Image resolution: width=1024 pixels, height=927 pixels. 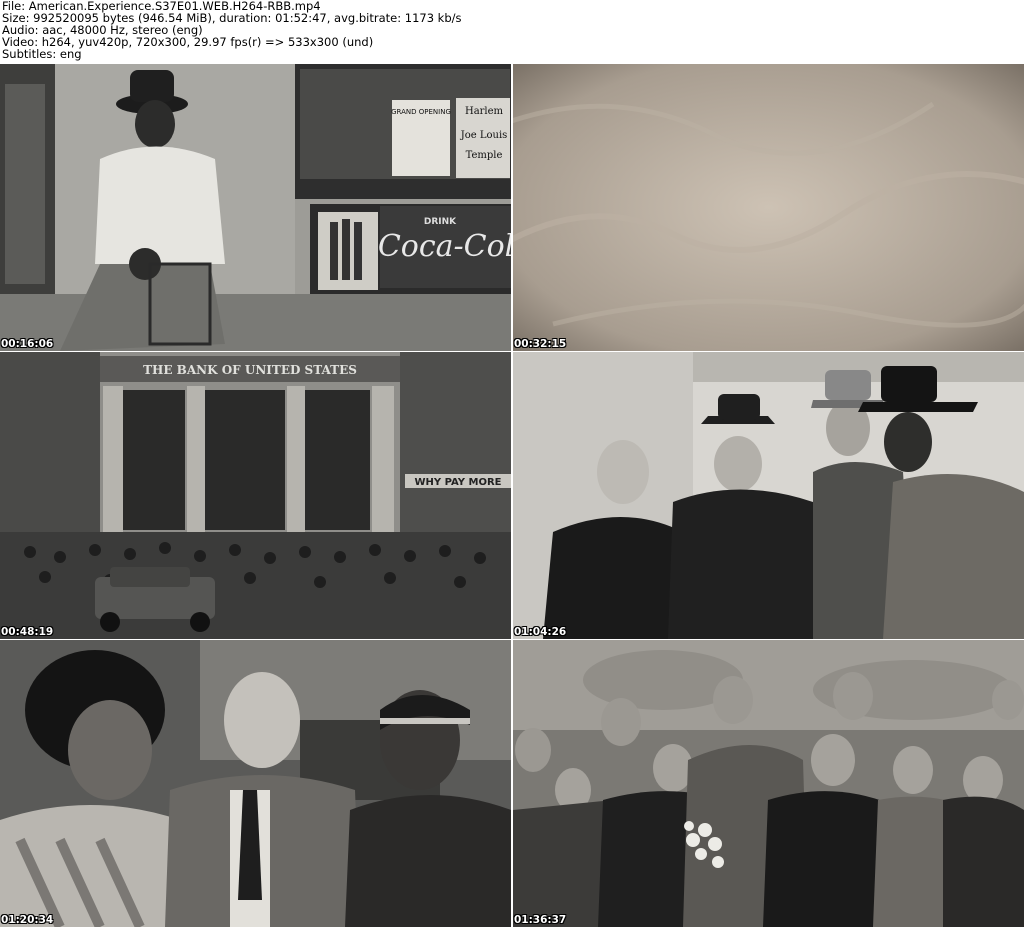 I want to click on poster-joe-louis: Joe Louis, so click(x=484, y=135).